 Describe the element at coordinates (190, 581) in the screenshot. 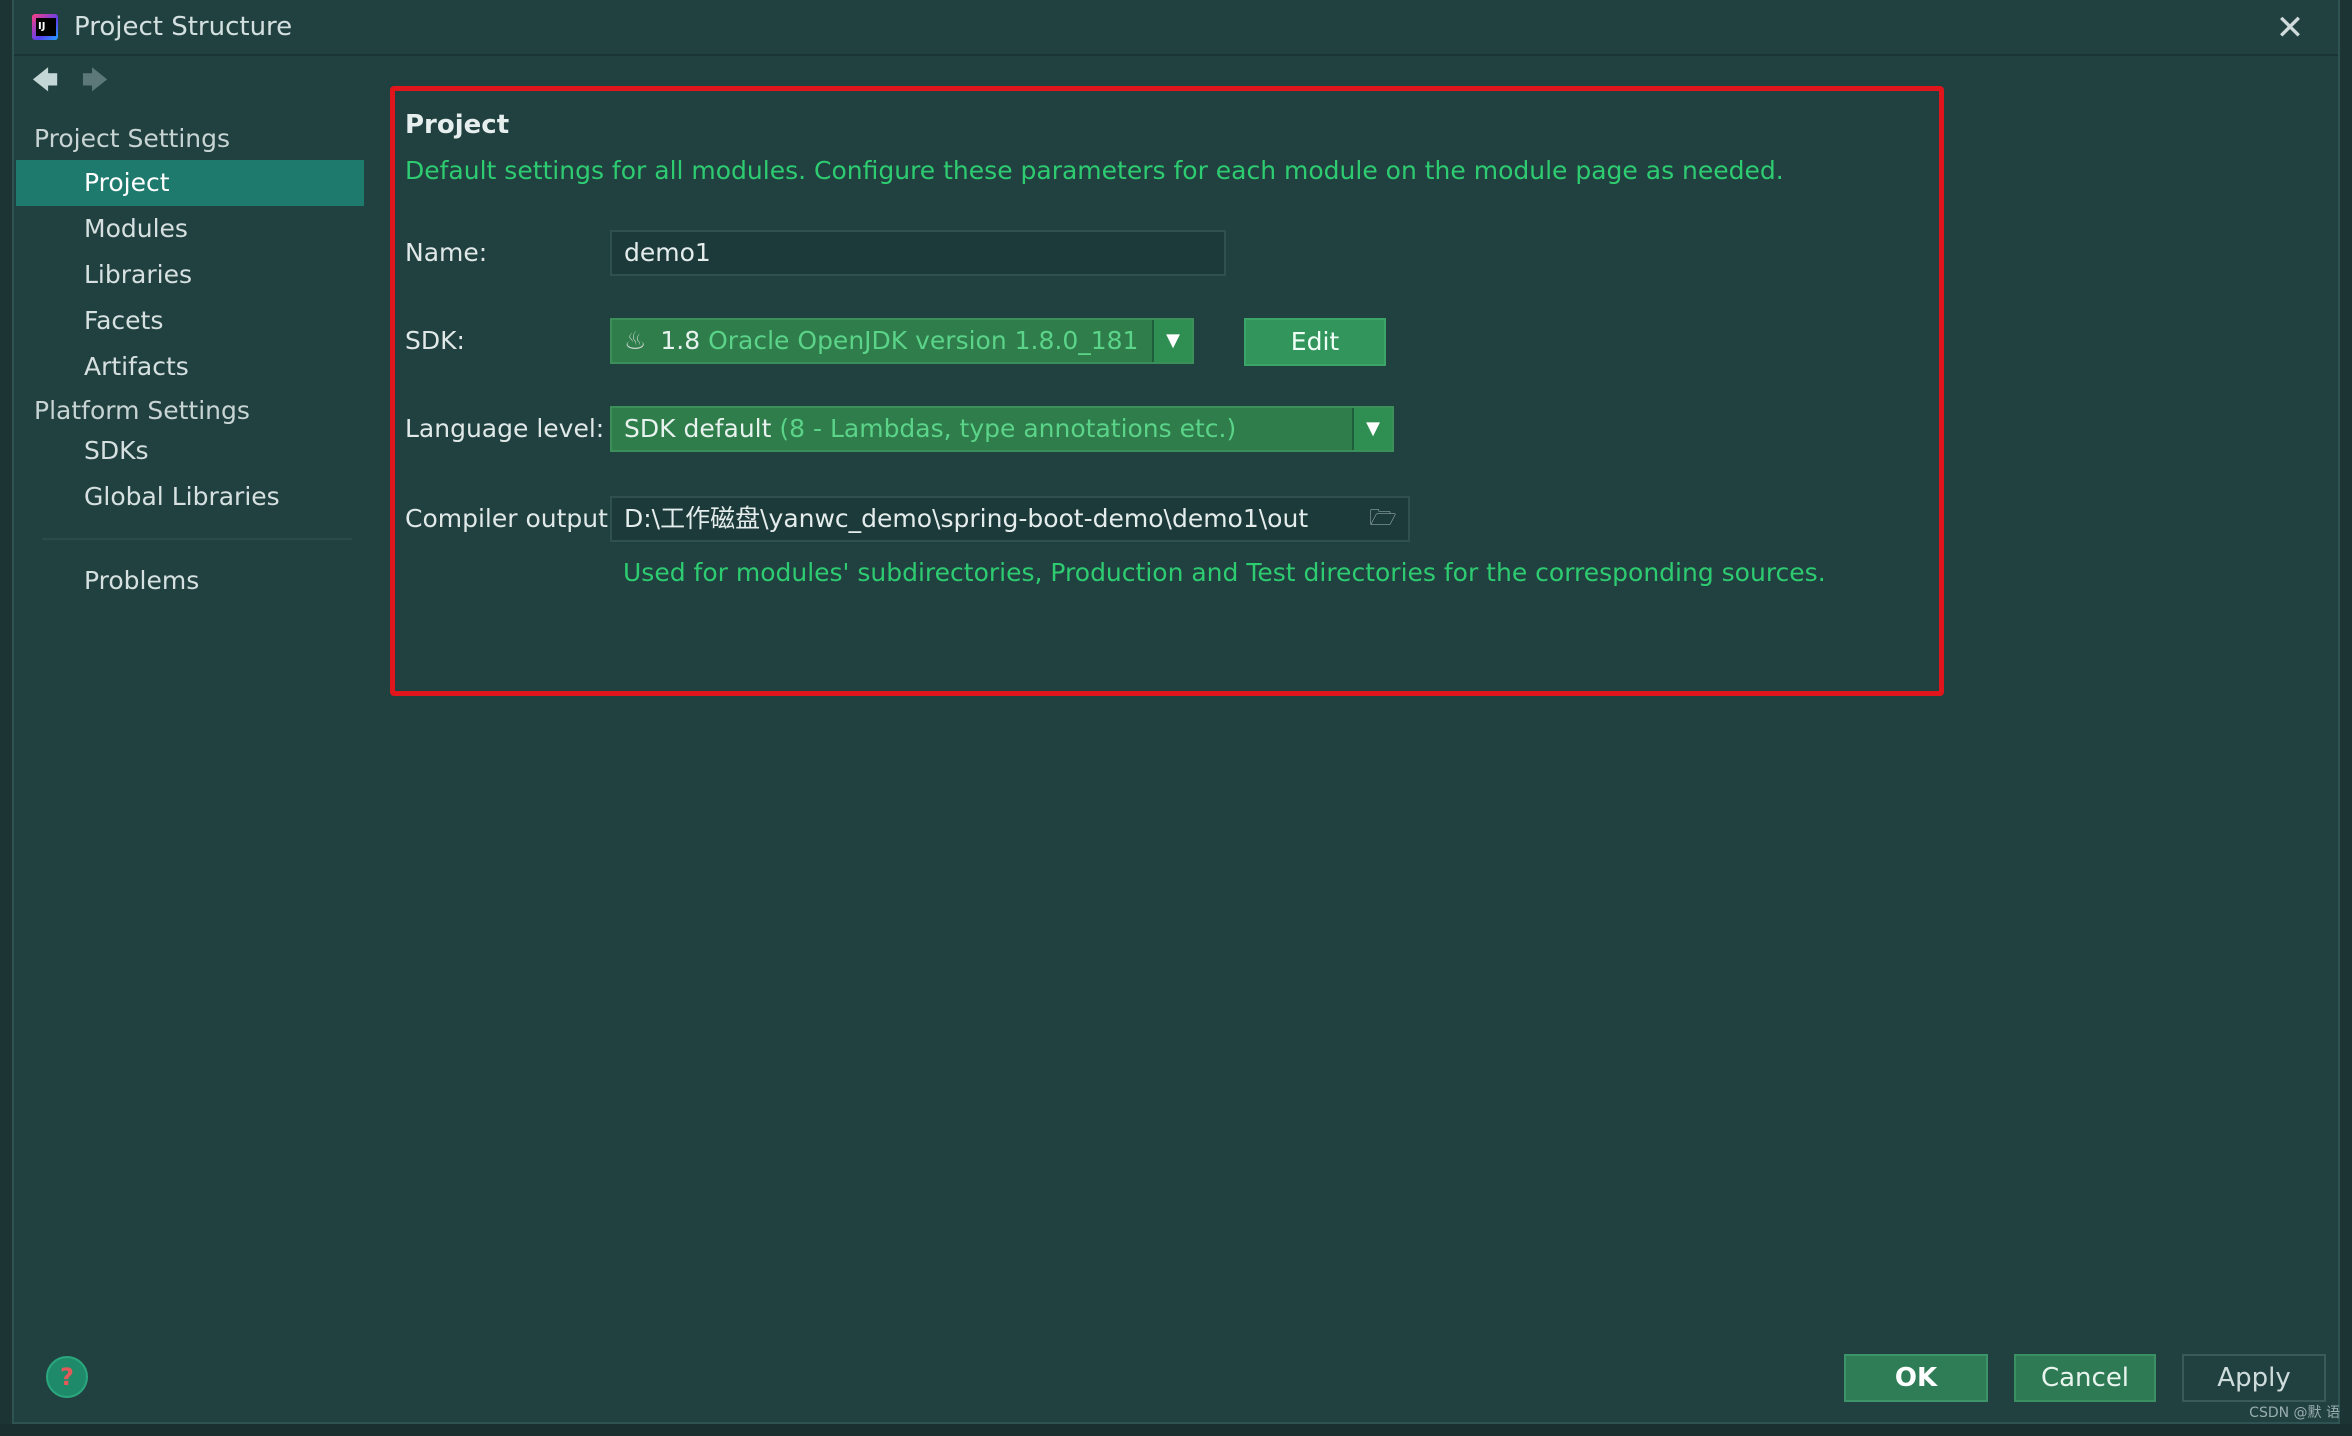

I see `sidebar-item-problems: Problems` at that location.